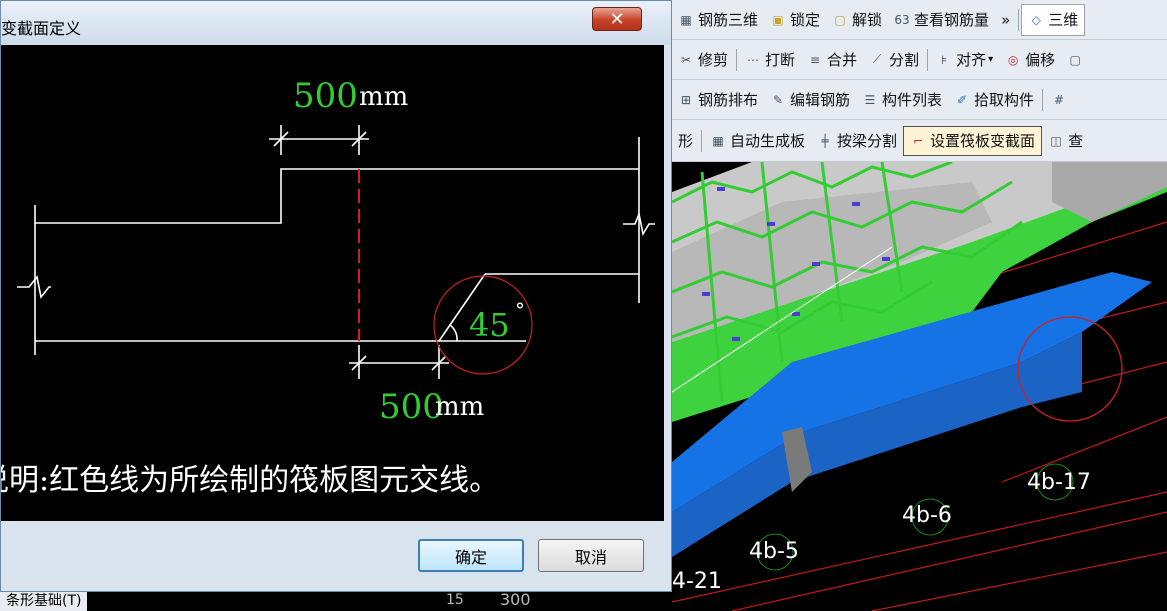 This screenshot has width=1167, height=611. I want to click on lock-label: 锁定, so click(805, 20).